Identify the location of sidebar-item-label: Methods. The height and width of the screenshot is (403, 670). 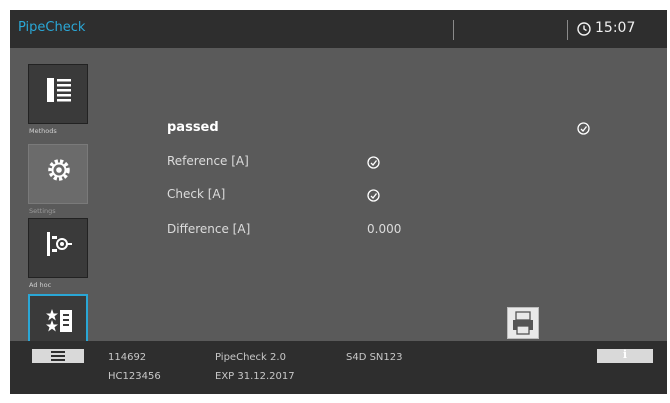
(43, 131).